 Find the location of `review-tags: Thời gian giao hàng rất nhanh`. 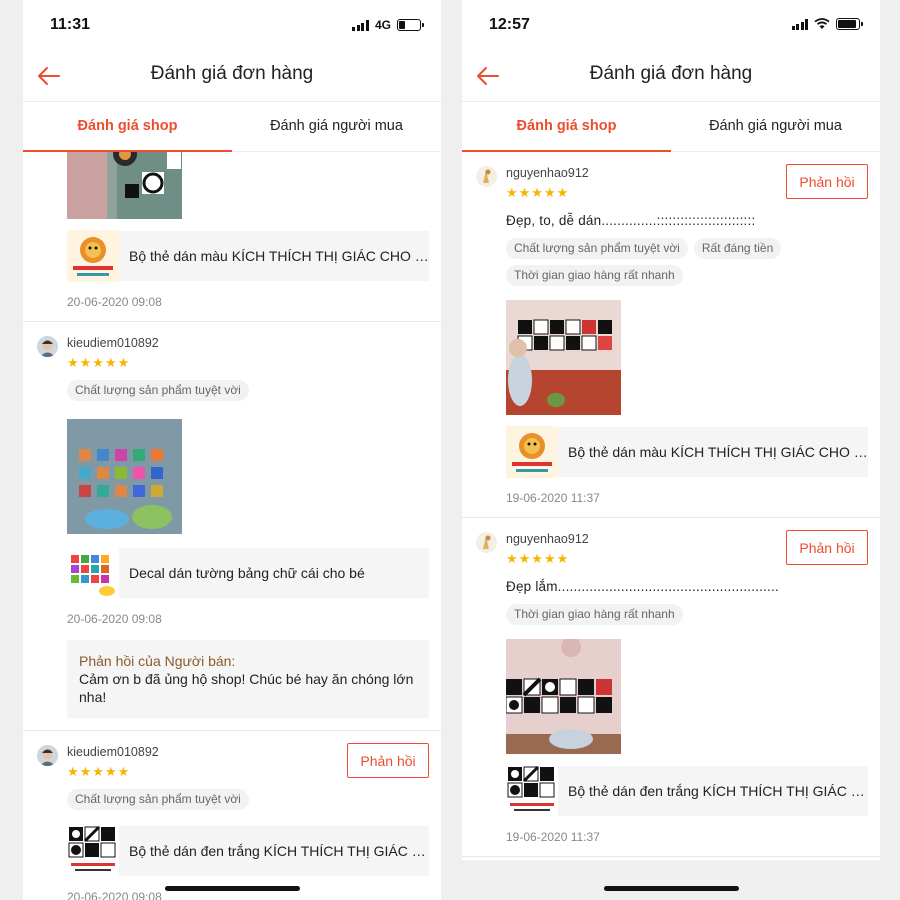

review-tags: Thời gian giao hàng rất nhanh is located at coordinates (687, 614).